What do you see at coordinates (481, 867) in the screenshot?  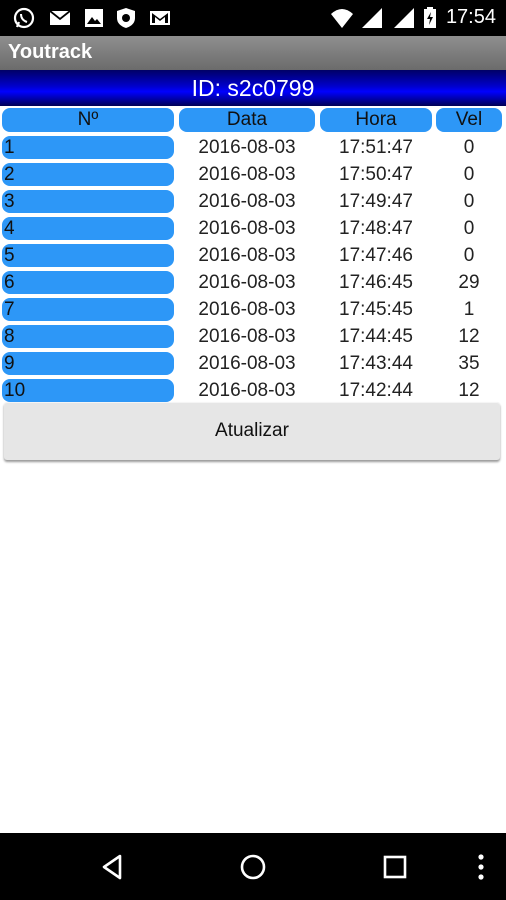 I see `more-options-icon` at bounding box center [481, 867].